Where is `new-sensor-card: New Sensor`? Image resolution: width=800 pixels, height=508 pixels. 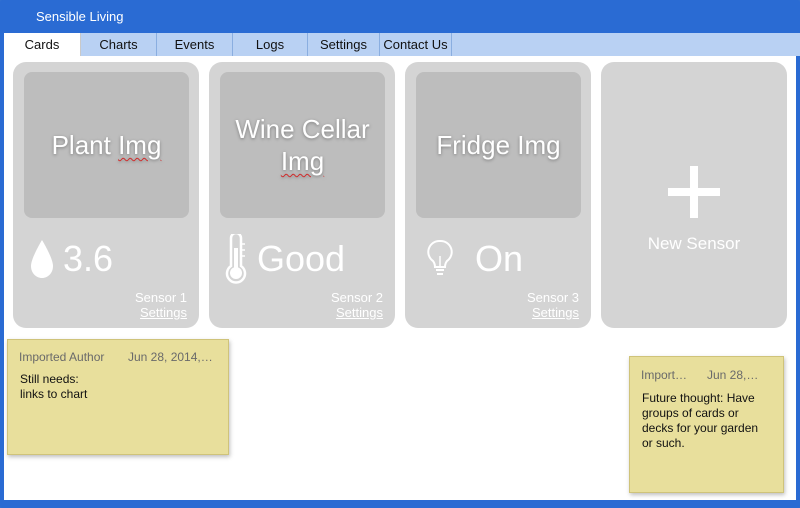 new-sensor-card: New Sensor is located at coordinates (694, 195).